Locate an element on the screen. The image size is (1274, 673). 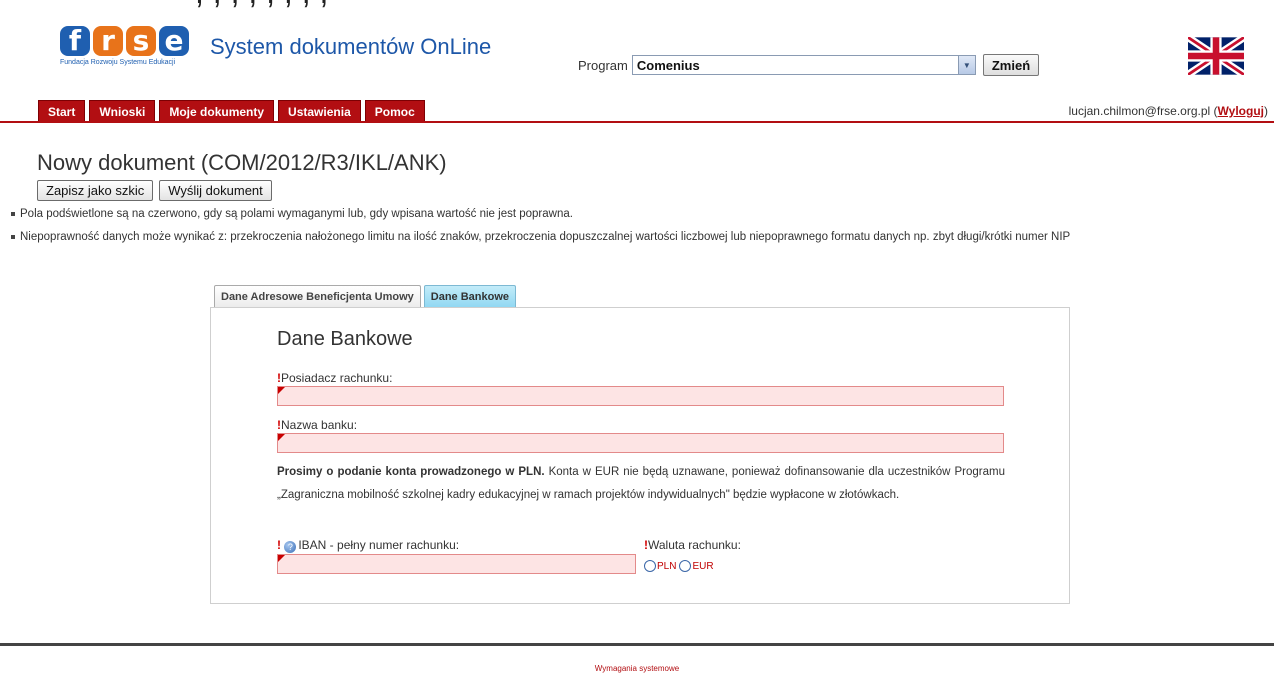
app-title: System dokumentów OnLine is located at coordinates (351, 46).